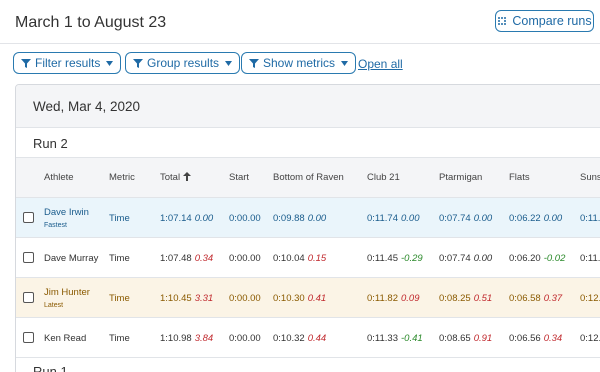 This screenshot has height=372, width=600. I want to click on split-cell: 0:06.22 0.00, so click(535, 218).